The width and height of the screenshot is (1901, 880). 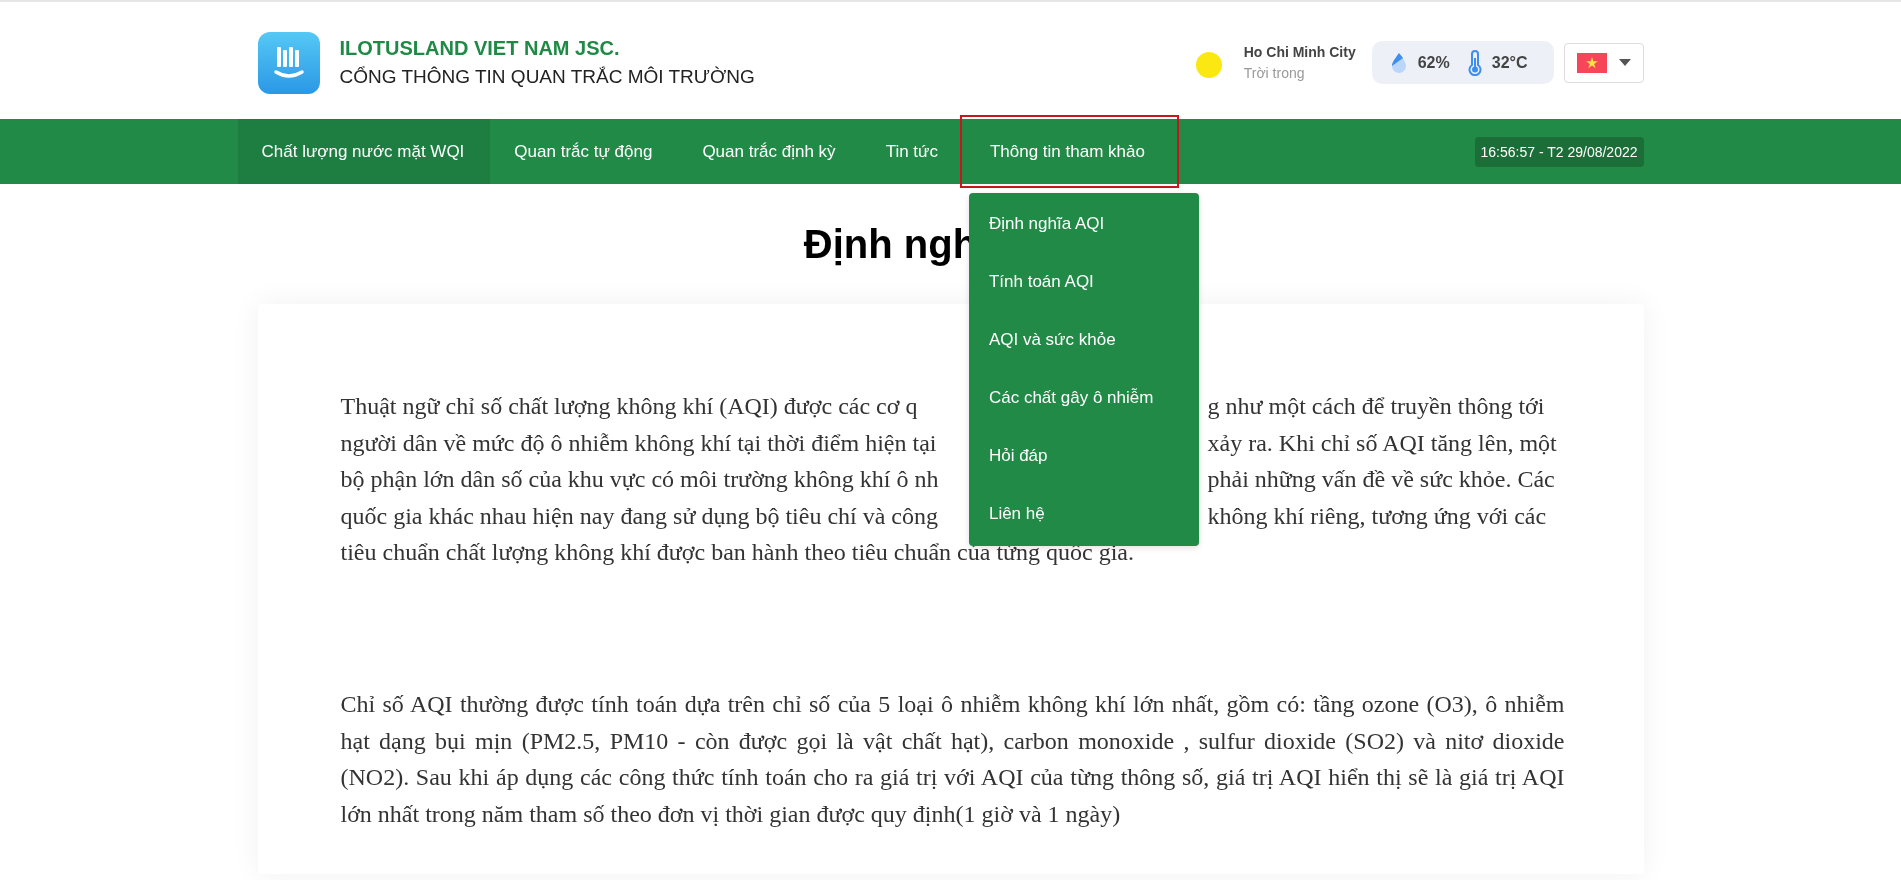 I want to click on paragraph-text: Chỉ số AQI thường được tính toán dựa trên chỉ số của 5 loại ô nhiễm không khí lớn nhất, gồm có: tầng ozone (O3), ô nhiễm hạt dạng bụi mịn (PM2.5, PM10 - còn được gọi là vật chất hạt), carbon monoxide , sulfur dioxide (SO2) và nitơ dioxide (NO2). Sau khi áp dụng các công thức tính toán cho ra giá trị với AQI của từng thông số, giá trị AQI hiển thị sẽ là giá trị AQI lớn nhất trong năm tham số theo đơn vị thời gian được quy định(1 giờ và 1 ngày), so click(x=952, y=759).